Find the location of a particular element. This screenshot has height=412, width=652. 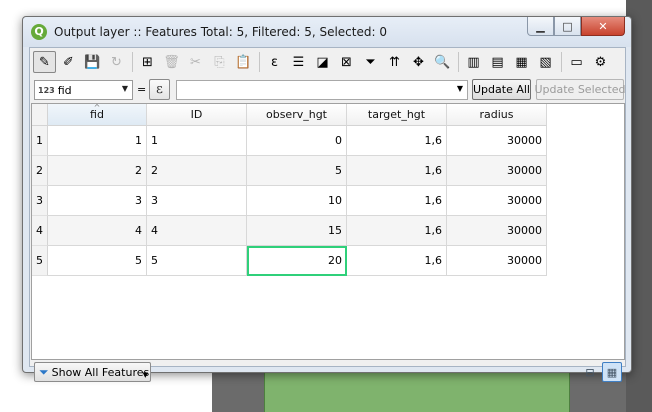

window-controls: ▁ □ ✕ is located at coordinates (576, 27).